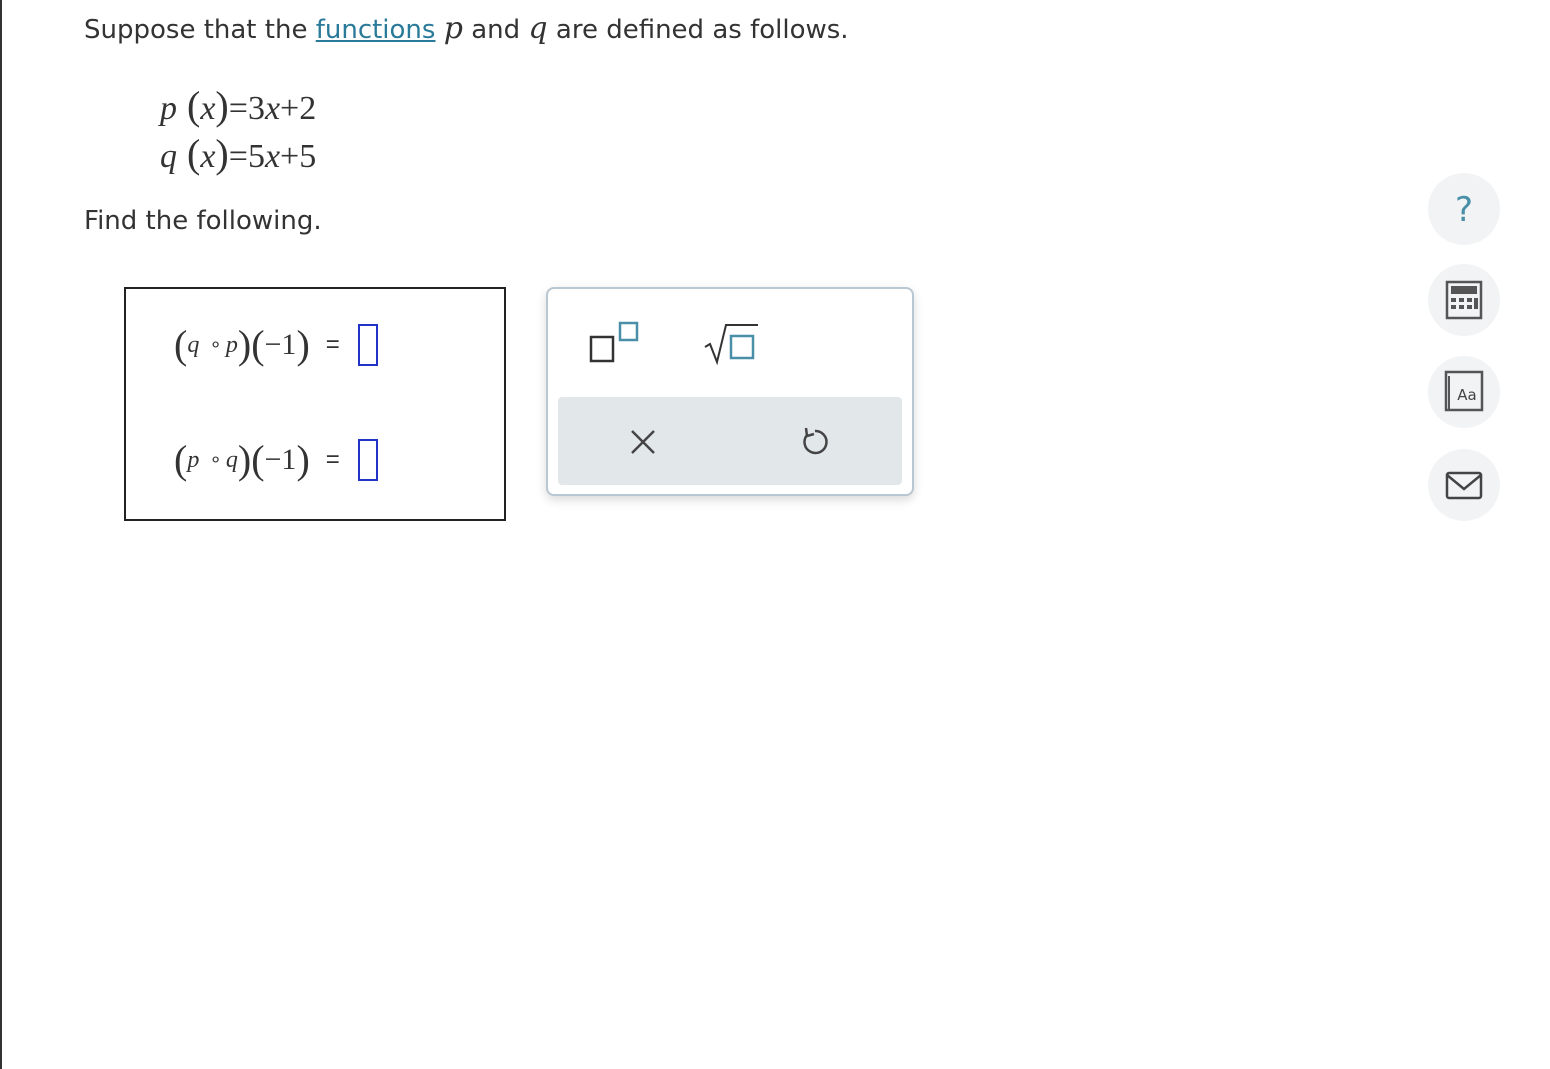 This screenshot has height=1069, width=1550. I want to click on q2-arg: −1, so click(280, 459).